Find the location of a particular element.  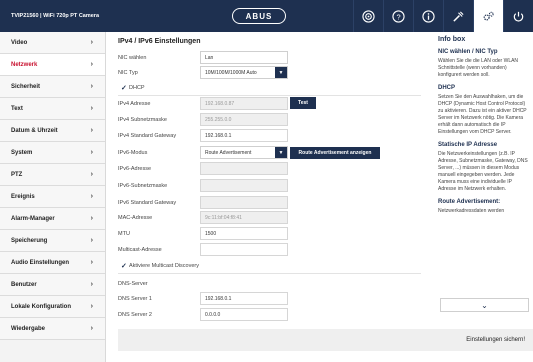

ipv4-gateway-row: IPv4 Standard Gateway is located at coordinates (159, 135).